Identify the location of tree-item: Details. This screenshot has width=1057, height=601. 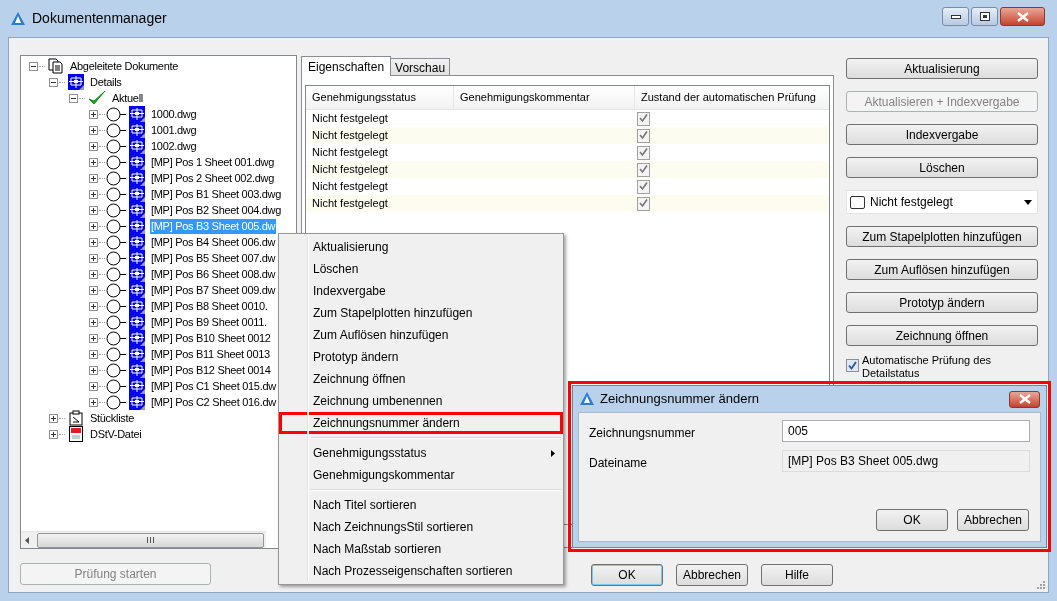
(106, 82).